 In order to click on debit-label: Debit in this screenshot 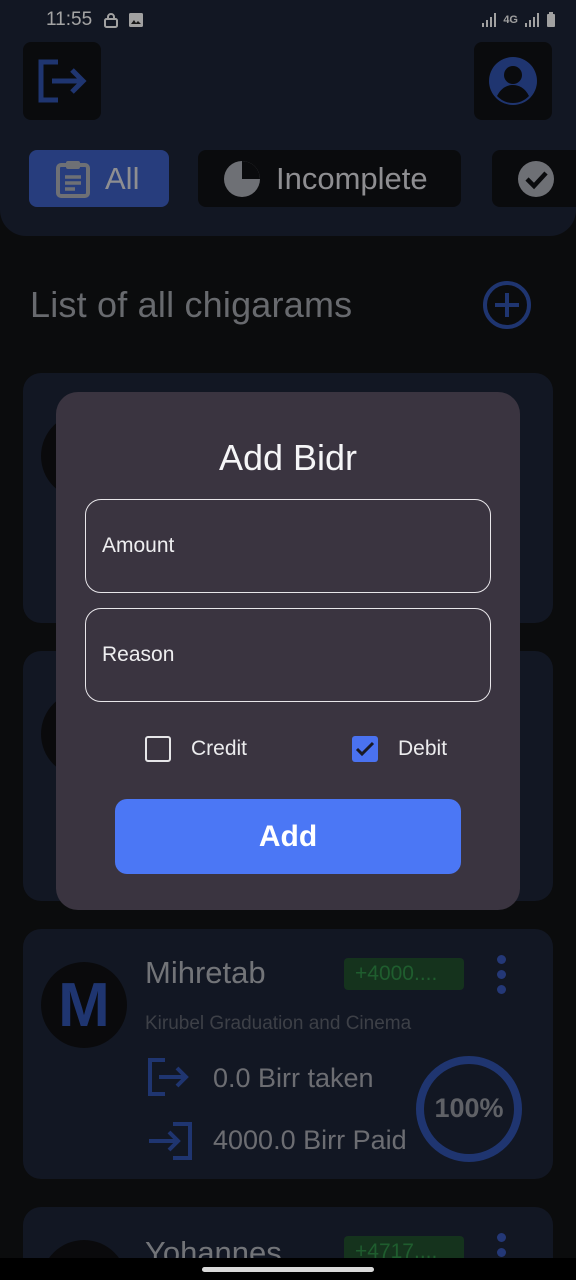, I will do `click(423, 748)`.